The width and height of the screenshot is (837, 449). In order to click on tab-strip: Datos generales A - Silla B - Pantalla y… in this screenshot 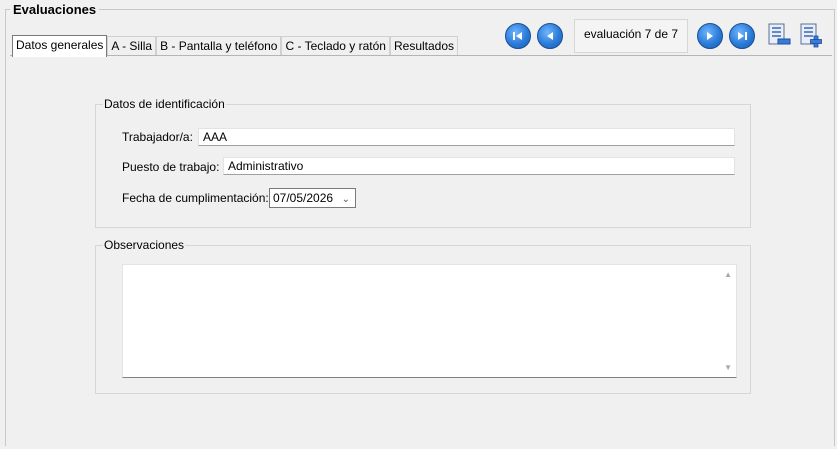, I will do `click(235, 46)`.